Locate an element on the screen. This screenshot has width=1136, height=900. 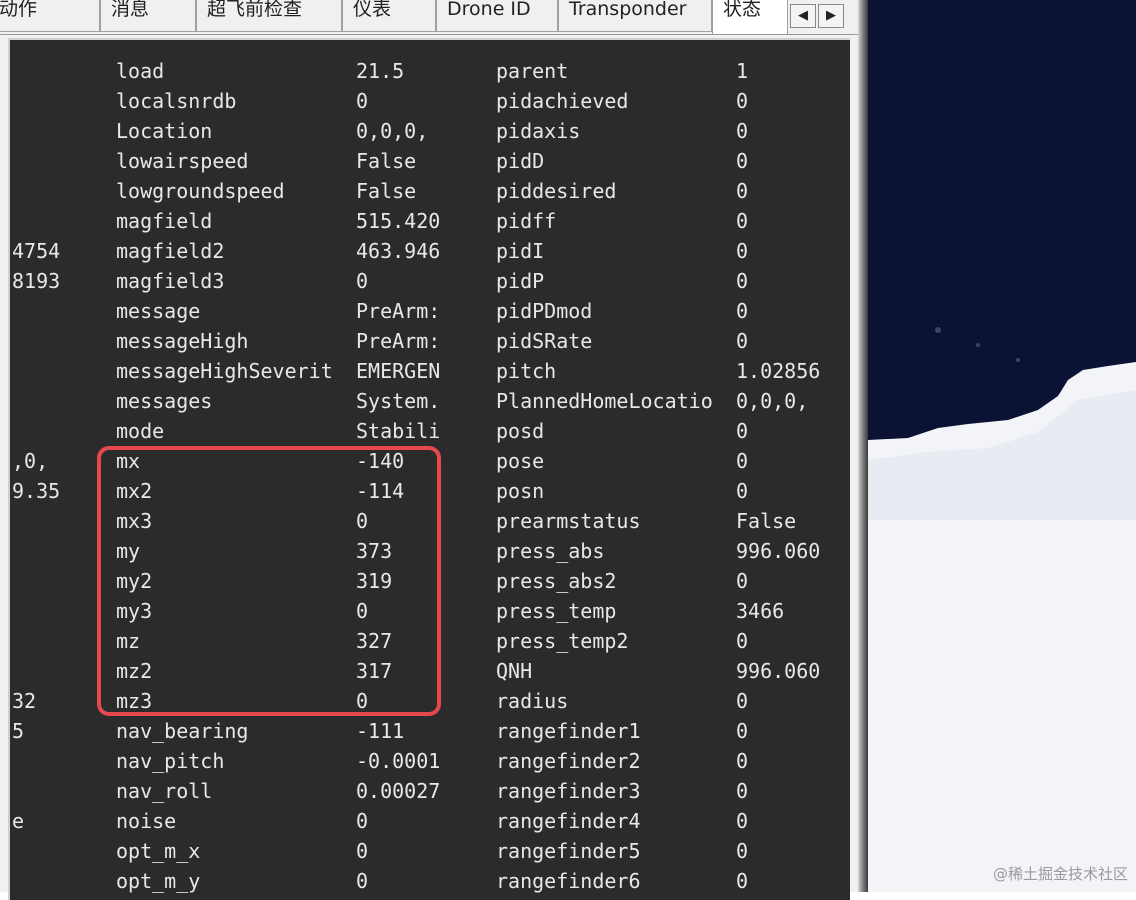
table-cell: 319 is located at coordinates (374, 581).